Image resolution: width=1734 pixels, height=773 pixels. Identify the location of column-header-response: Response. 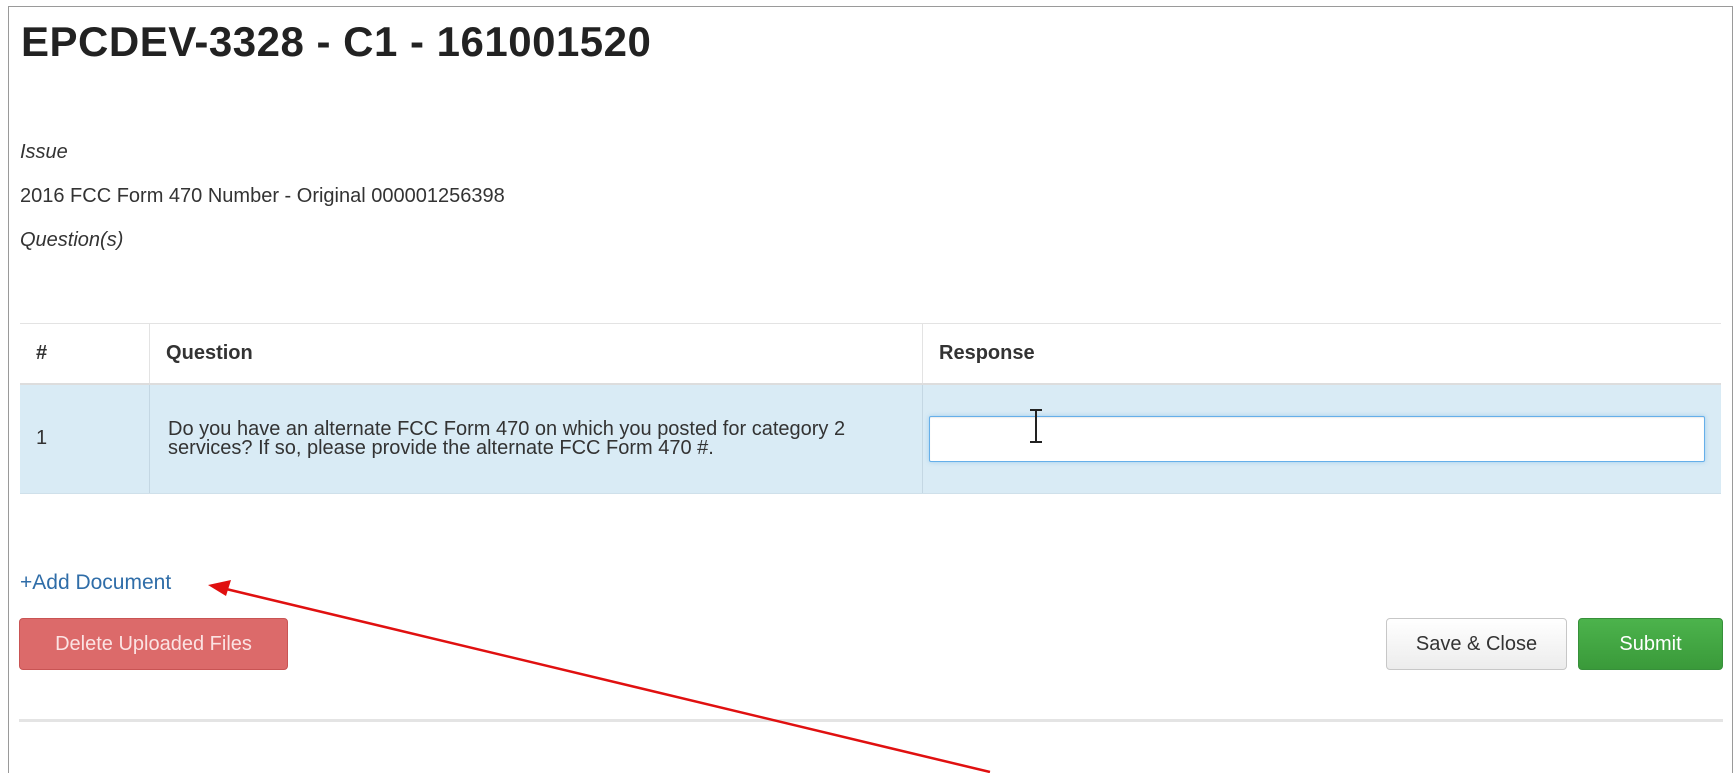
(1321, 354).